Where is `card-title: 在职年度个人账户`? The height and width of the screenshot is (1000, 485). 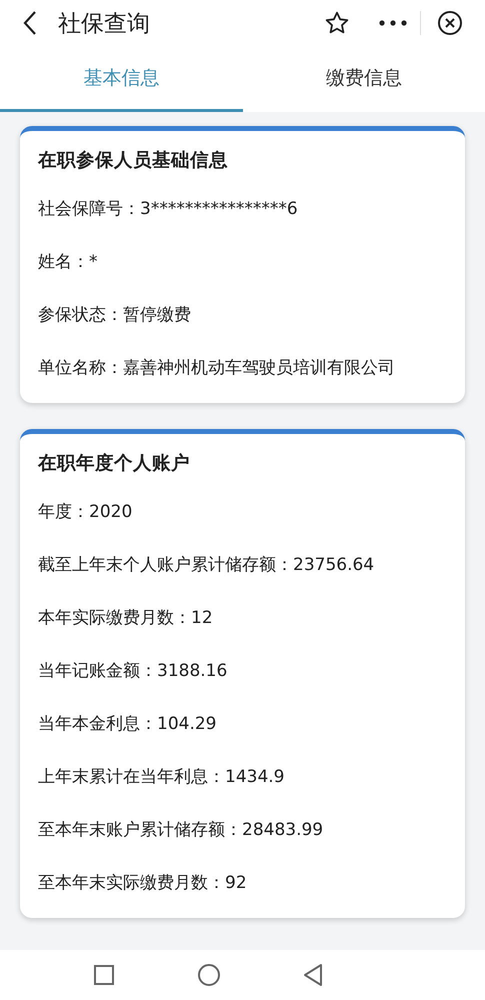
card-title: 在职年度个人账户 is located at coordinates (114, 464).